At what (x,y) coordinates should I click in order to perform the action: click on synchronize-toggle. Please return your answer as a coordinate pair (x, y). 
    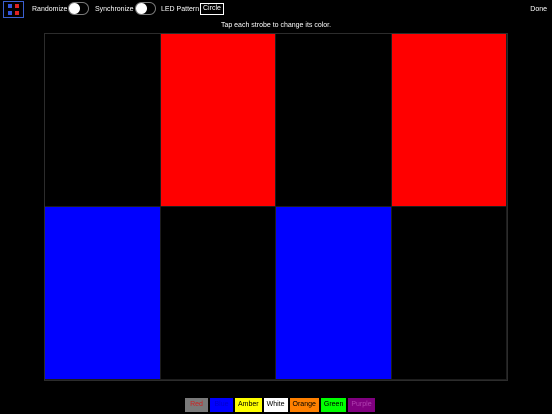
    Looking at the image, I should click on (145, 8).